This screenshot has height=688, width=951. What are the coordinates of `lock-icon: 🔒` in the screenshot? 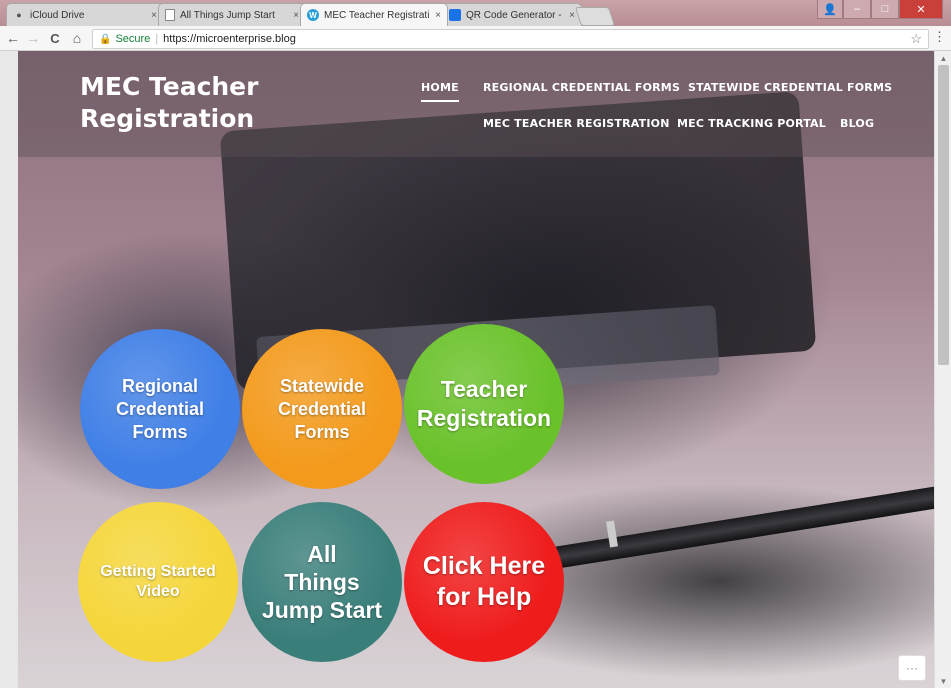 It's located at (105, 39).